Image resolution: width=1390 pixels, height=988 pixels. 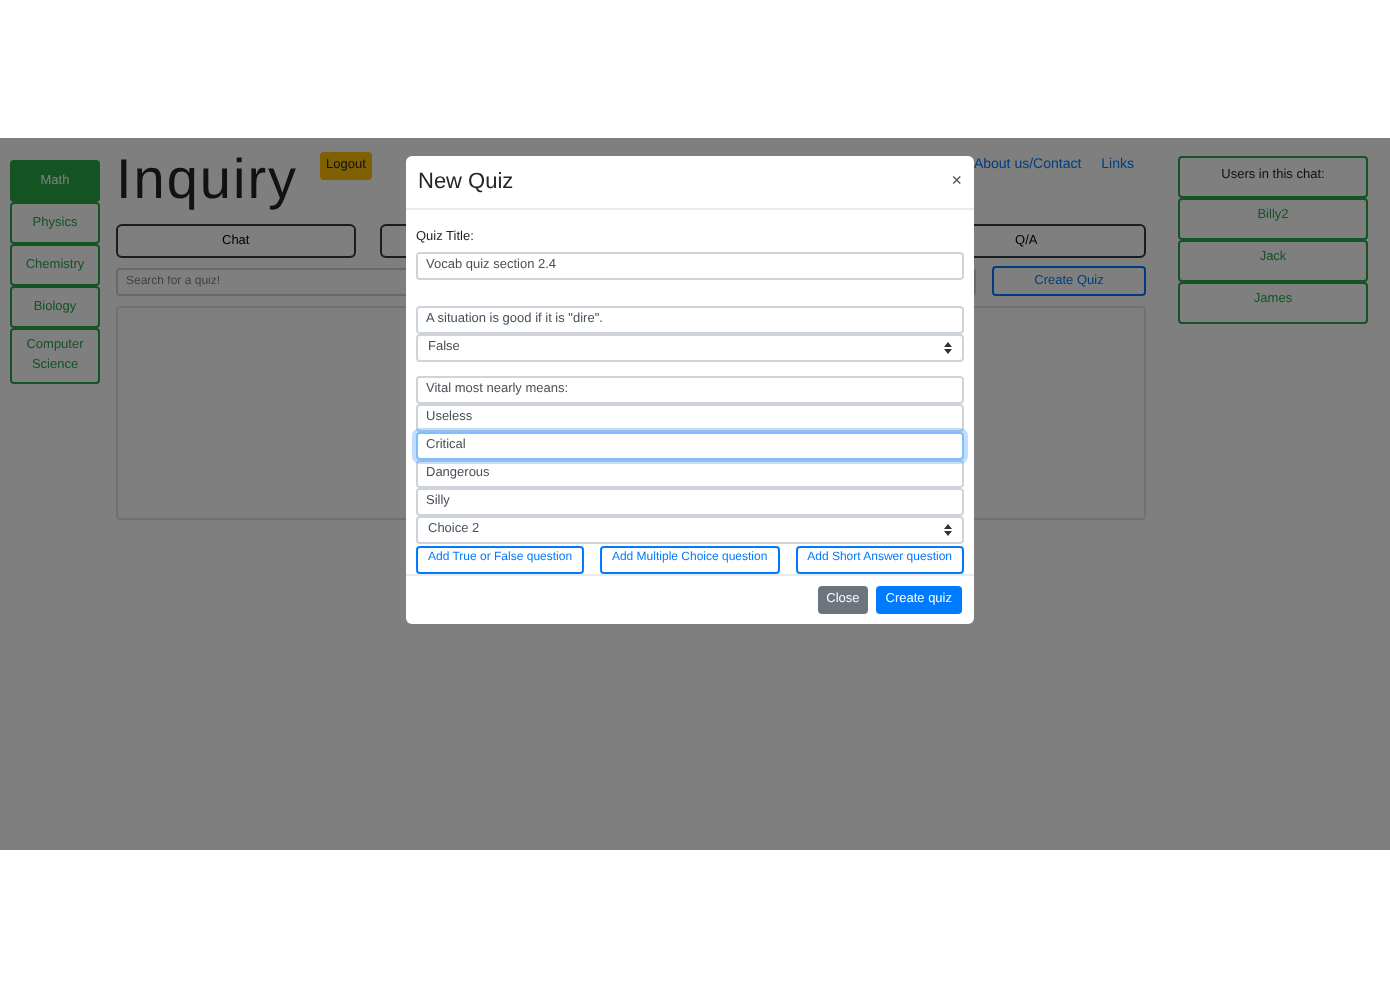 What do you see at coordinates (207, 180) in the screenshot?
I see `app-title: Inquiry` at bounding box center [207, 180].